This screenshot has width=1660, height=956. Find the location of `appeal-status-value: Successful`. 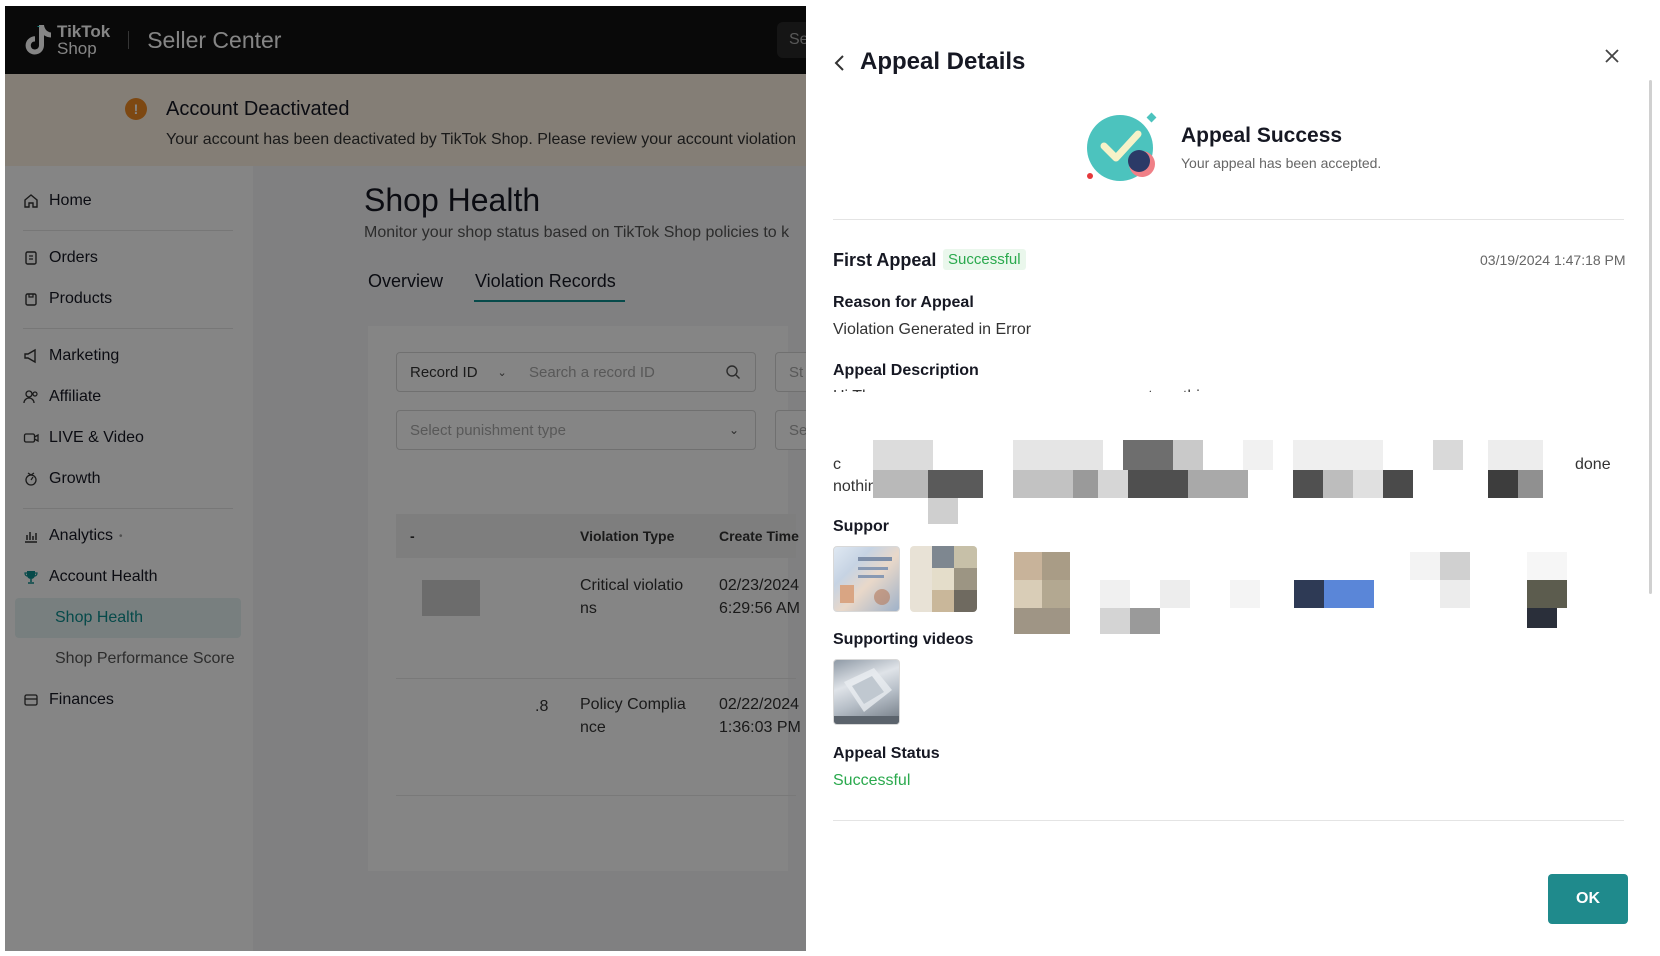

appeal-status-value: Successful is located at coordinates (872, 780).